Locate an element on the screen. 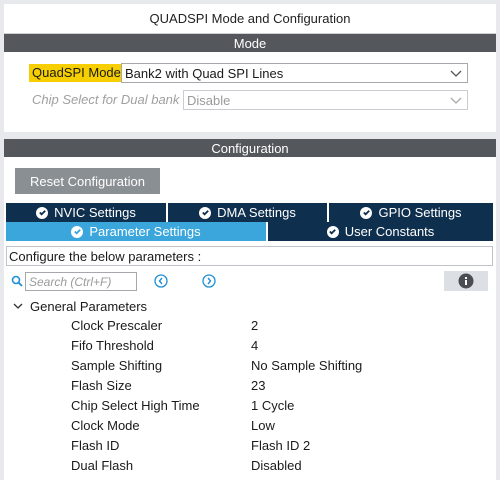 The height and width of the screenshot is (480, 500). search-input is located at coordinates (81, 281).